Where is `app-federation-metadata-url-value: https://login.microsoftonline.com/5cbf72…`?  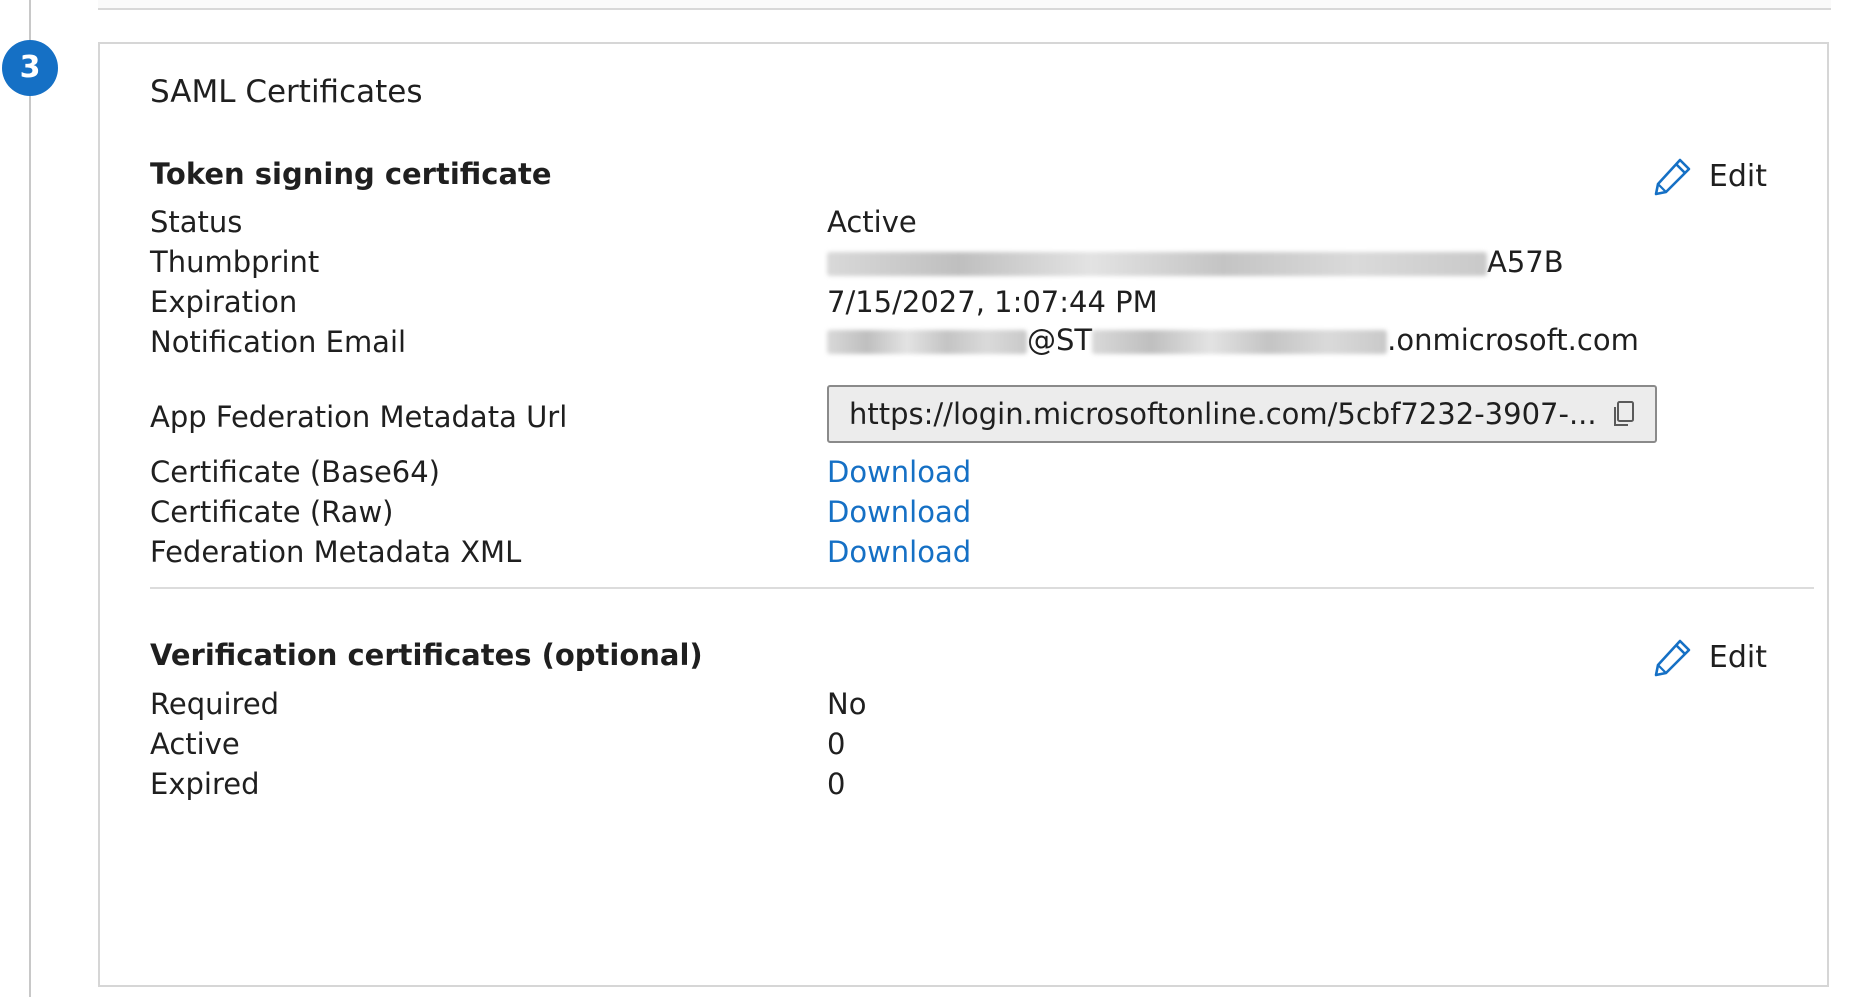
app-federation-metadata-url-value: https://login.microsoftonline.com/5cbf72… is located at coordinates (1223, 414).